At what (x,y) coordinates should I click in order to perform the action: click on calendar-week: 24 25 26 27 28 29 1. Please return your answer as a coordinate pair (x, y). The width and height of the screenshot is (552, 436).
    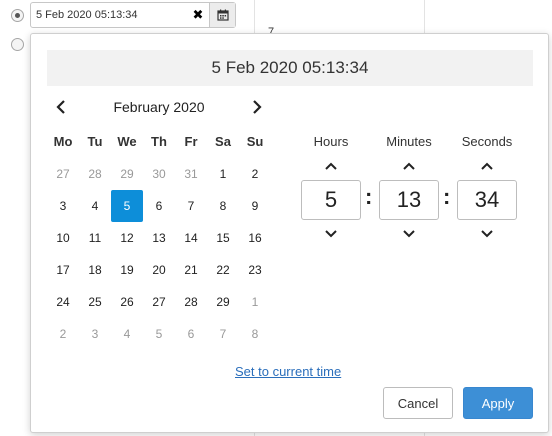
    Looking at the image, I should click on (159, 302).